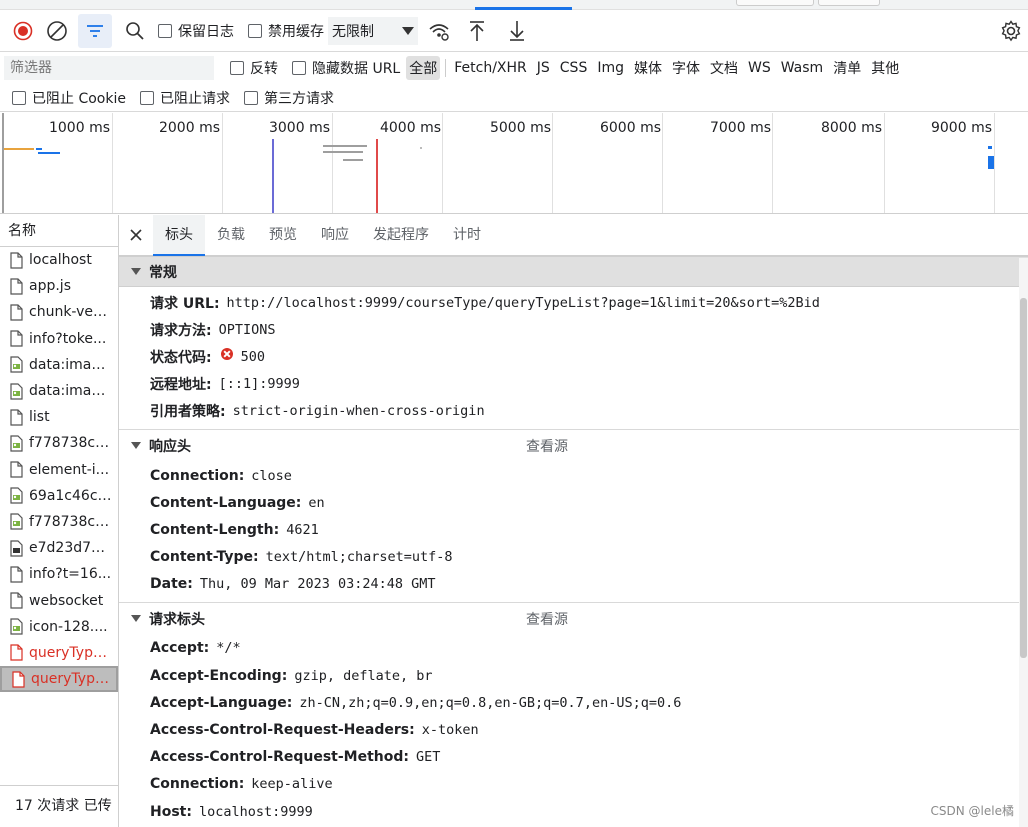 This screenshot has height=827, width=1028. What do you see at coordinates (250, 97) in the screenshot?
I see `third-party-box` at bounding box center [250, 97].